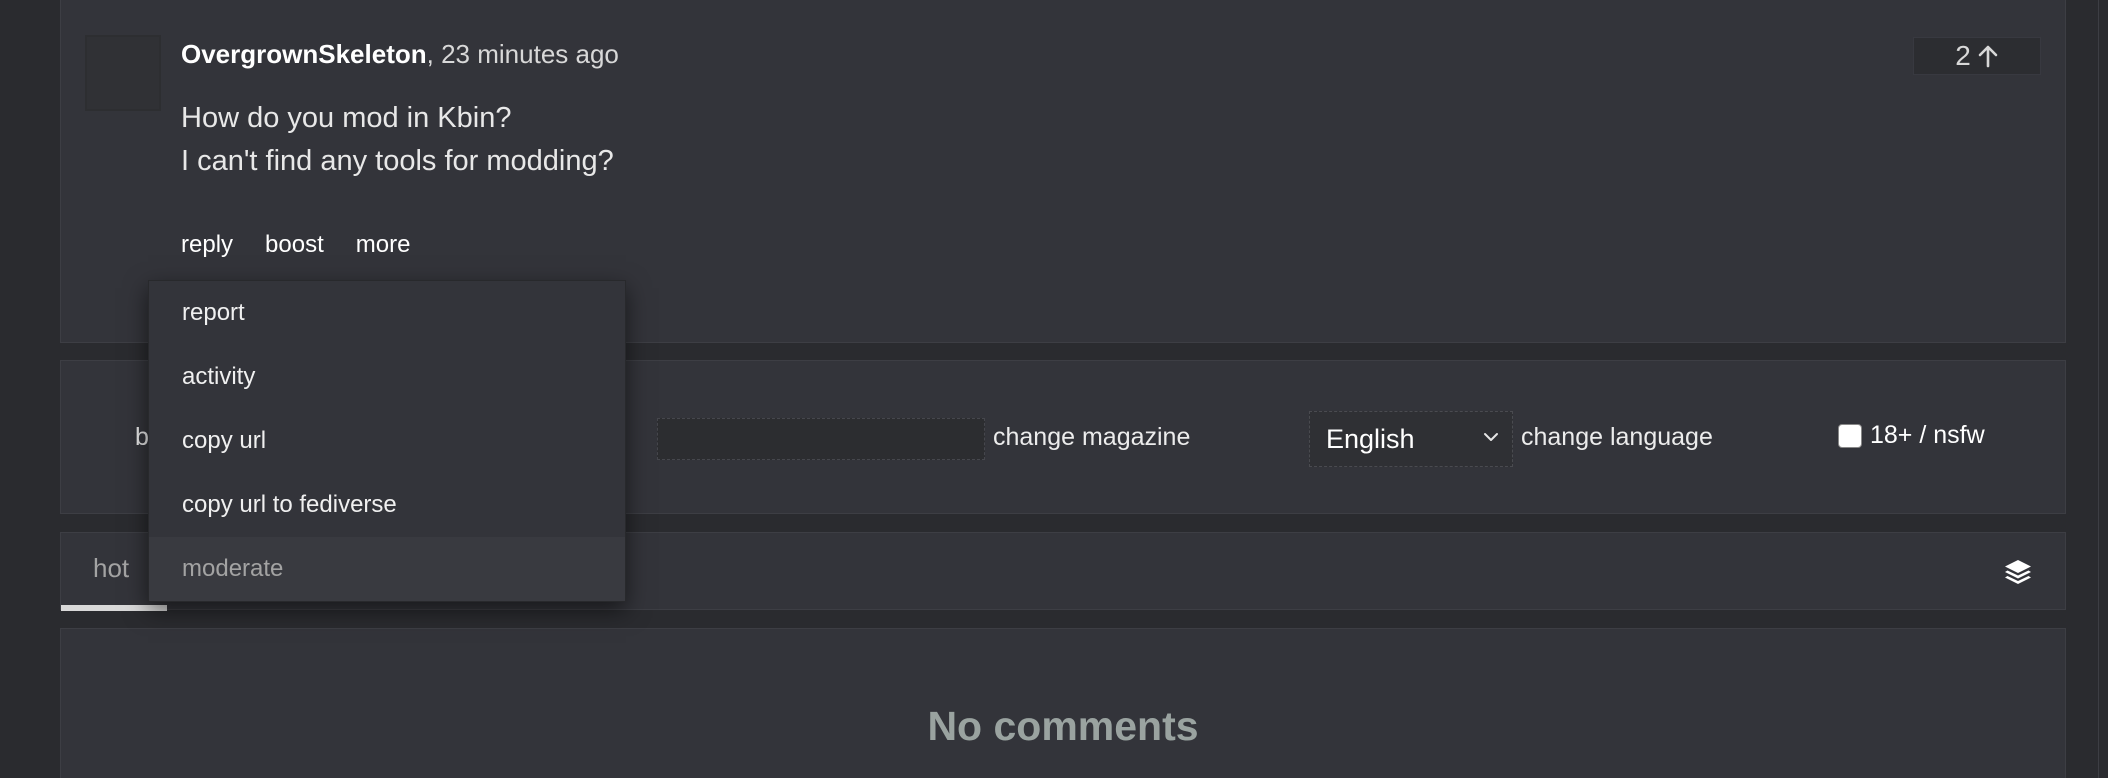 The image size is (2108, 778). I want to click on menu-item-copy-url-fediverse: copy url to fediverse, so click(387, 505).